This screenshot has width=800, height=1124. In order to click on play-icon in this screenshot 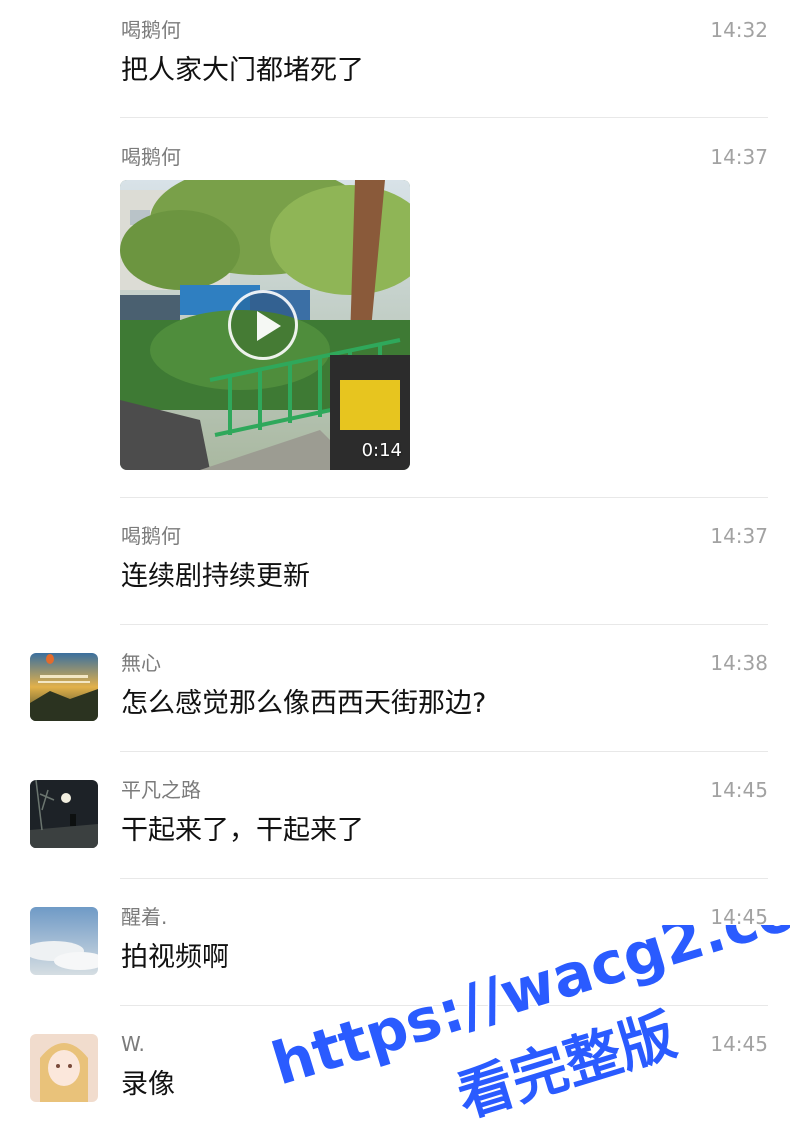, I will do `click(263, 325)`.